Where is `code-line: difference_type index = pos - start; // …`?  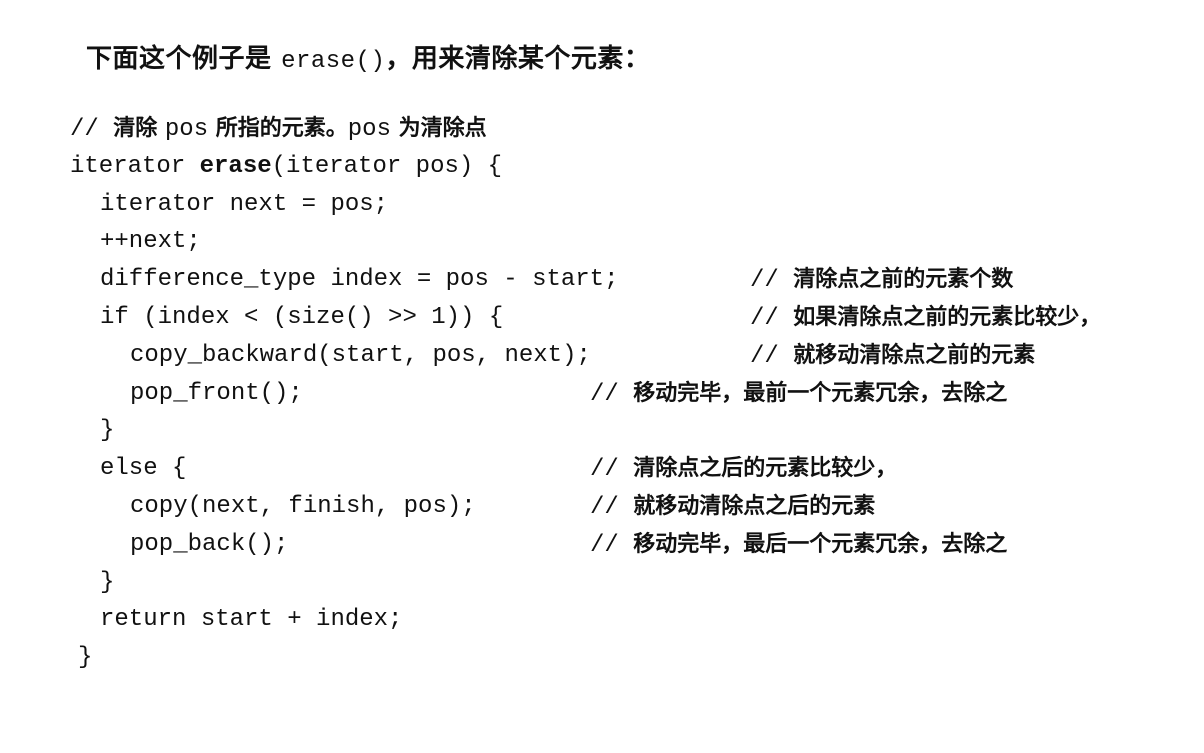 code-line: difference_type index = pos - start; // … is located at coordinates (630, 280).